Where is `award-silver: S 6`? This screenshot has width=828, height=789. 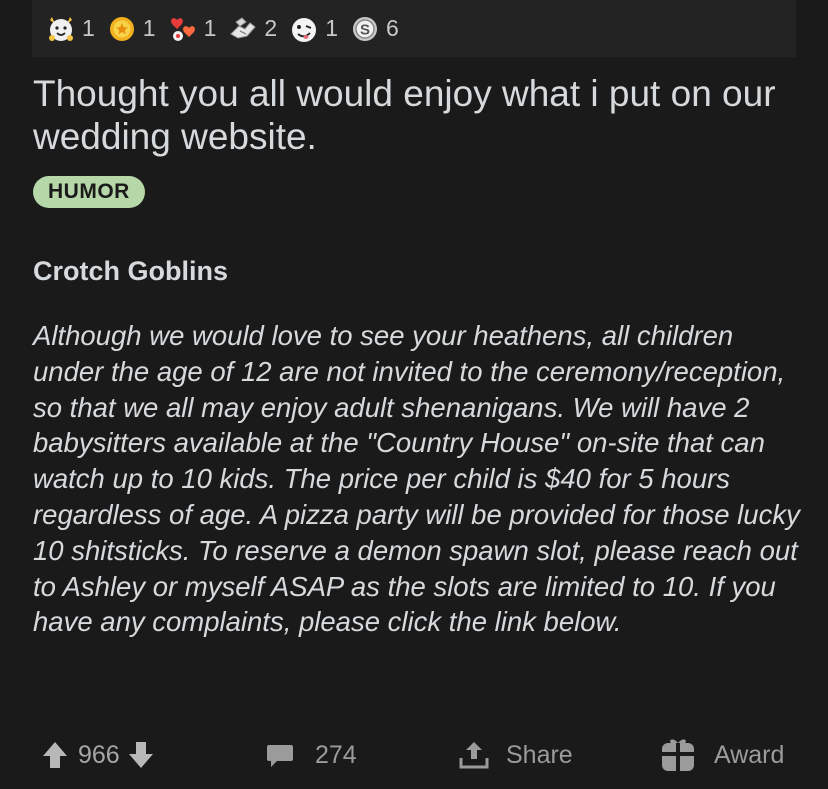
award-silver: S 6 is located at coordinates (374, 29).